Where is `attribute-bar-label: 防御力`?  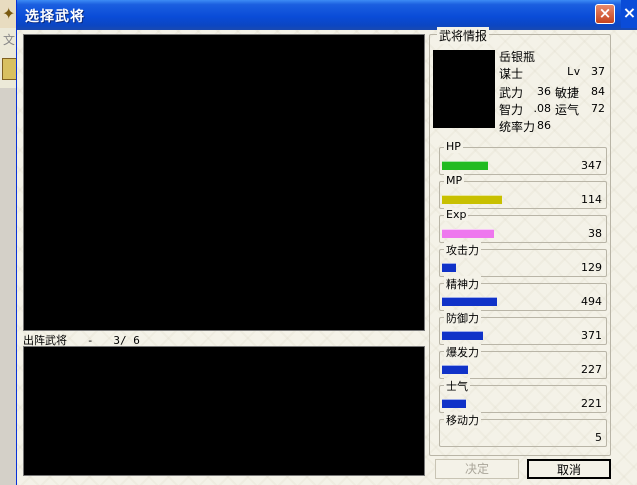
attribute-bar-label: 防御力 is located at coordinates (462, 318).